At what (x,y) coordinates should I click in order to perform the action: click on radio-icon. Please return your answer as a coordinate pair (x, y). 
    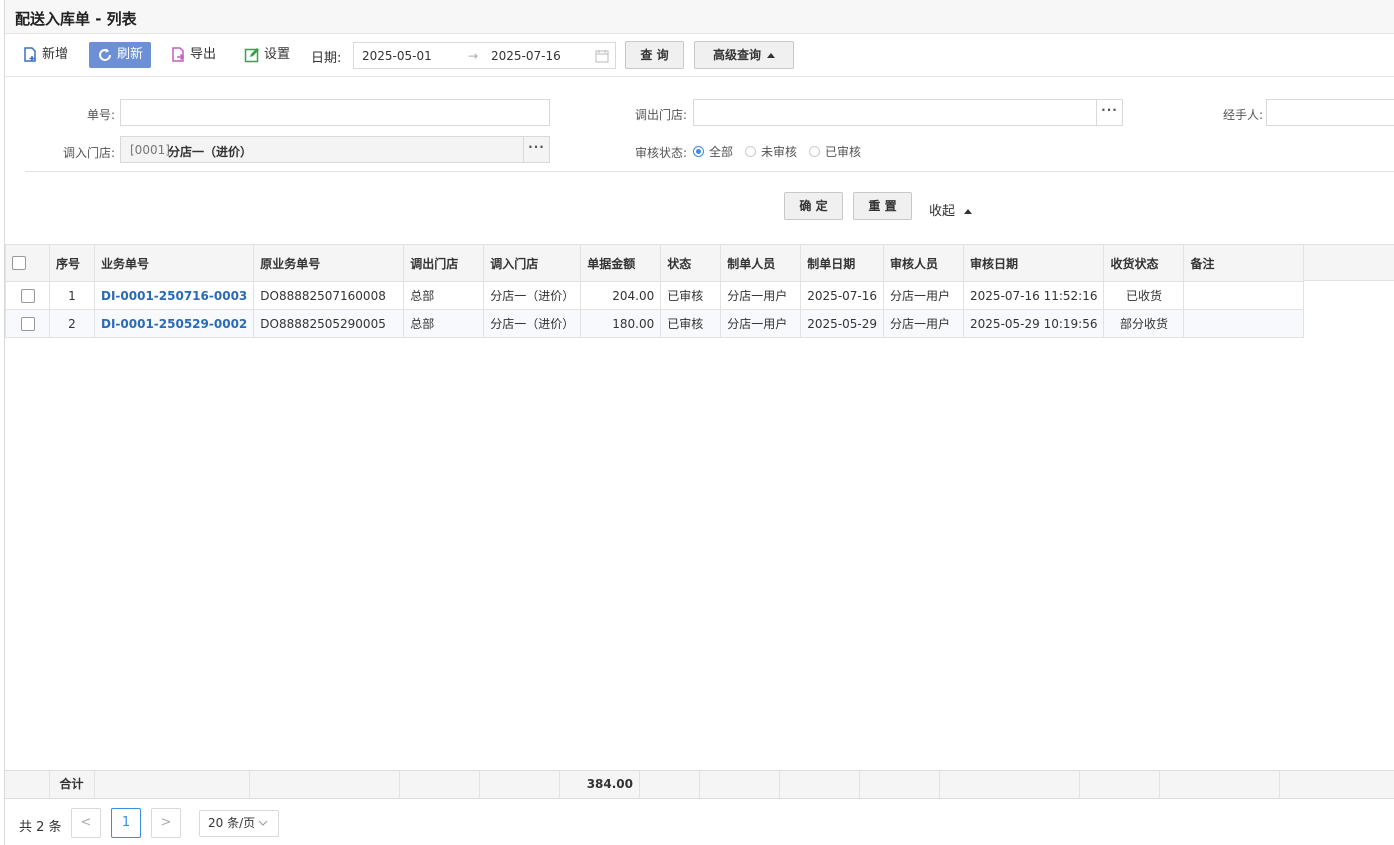
    Looking at the image, I should click on (750, 151).